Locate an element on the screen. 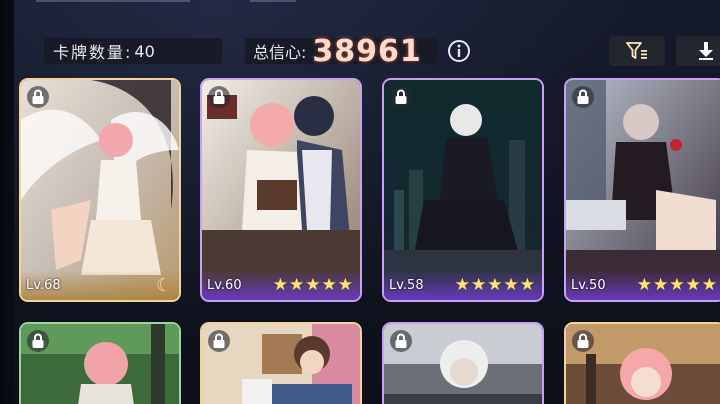 The width and height of the screenshot is (720, 404). card-footer: Lv.60 ★ ★ ★ ★ ★ is located at coordinates (281, 285).